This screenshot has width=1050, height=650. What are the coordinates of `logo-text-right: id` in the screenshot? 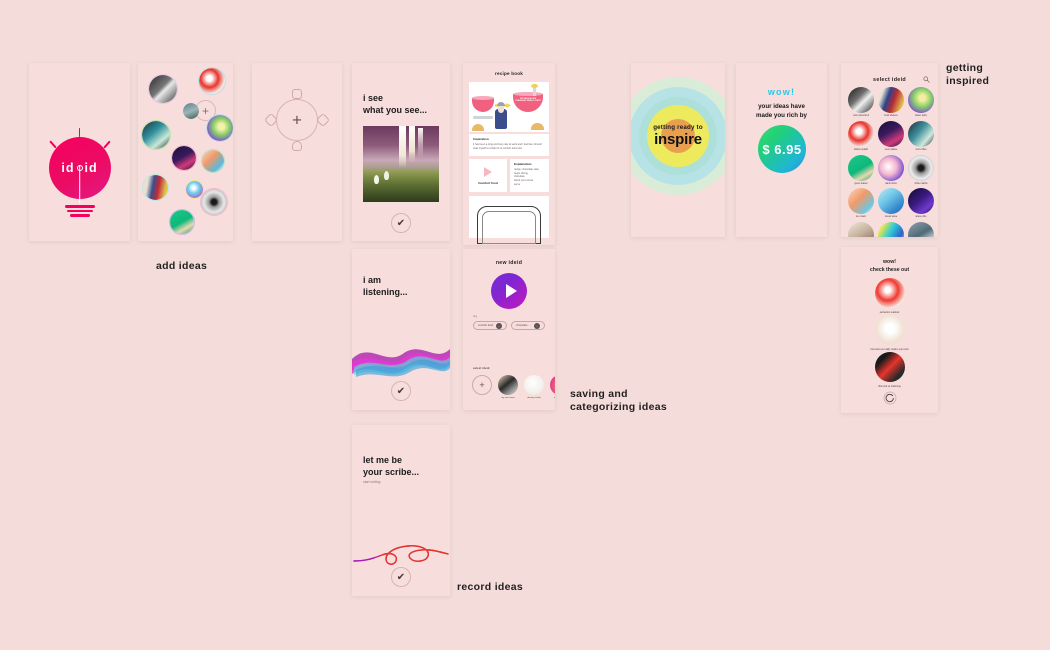 It's located at (91, 168).